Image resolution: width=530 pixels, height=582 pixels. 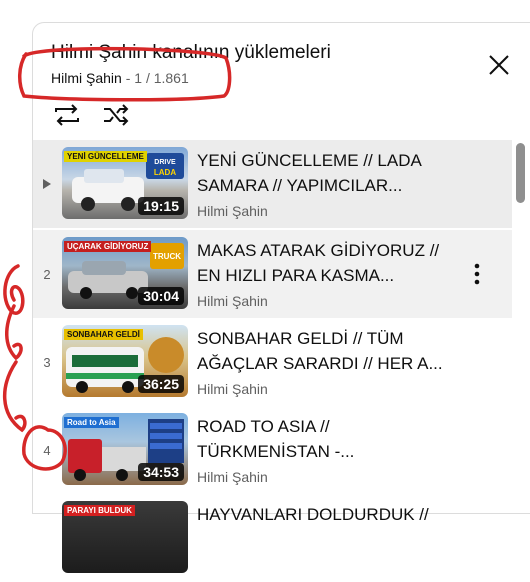 I want to click on video-thumbnail: DRIVE LADA YENİ GÜNCELLEME 19:15, so click(x=125, y=183).